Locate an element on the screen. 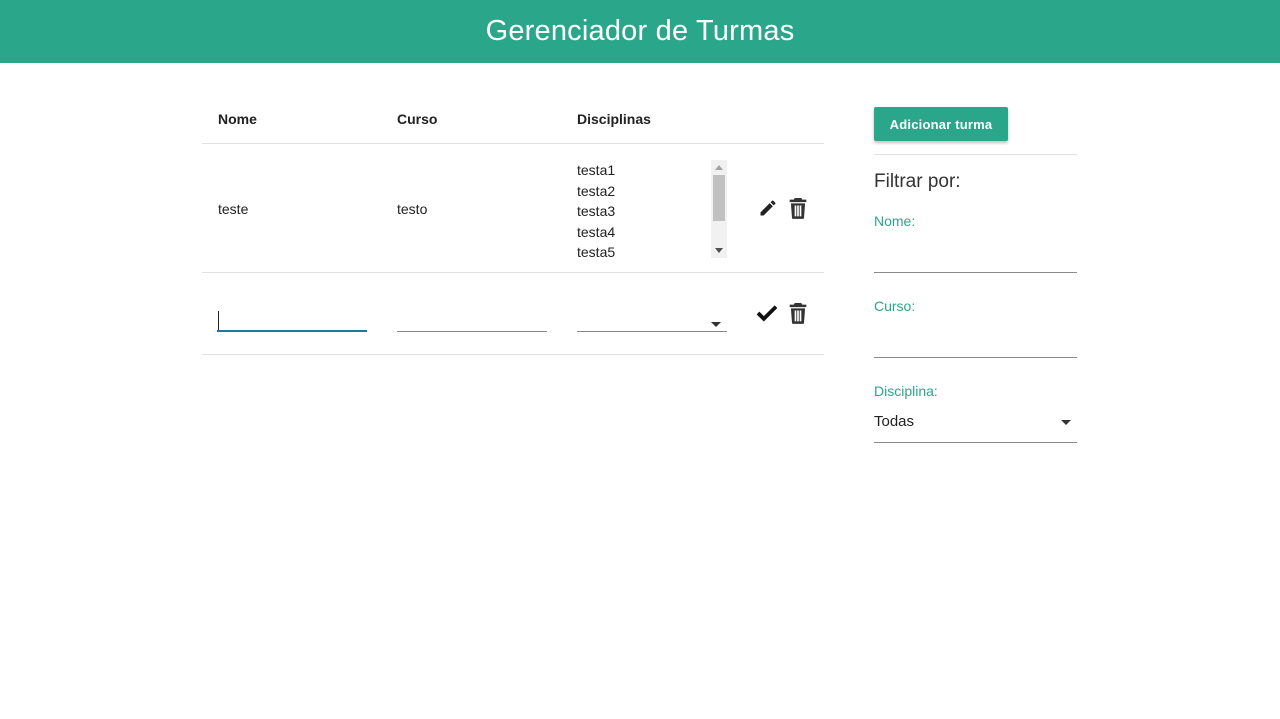  app-header: Gerenciador de Turmas is located at coordinates (640, 31).